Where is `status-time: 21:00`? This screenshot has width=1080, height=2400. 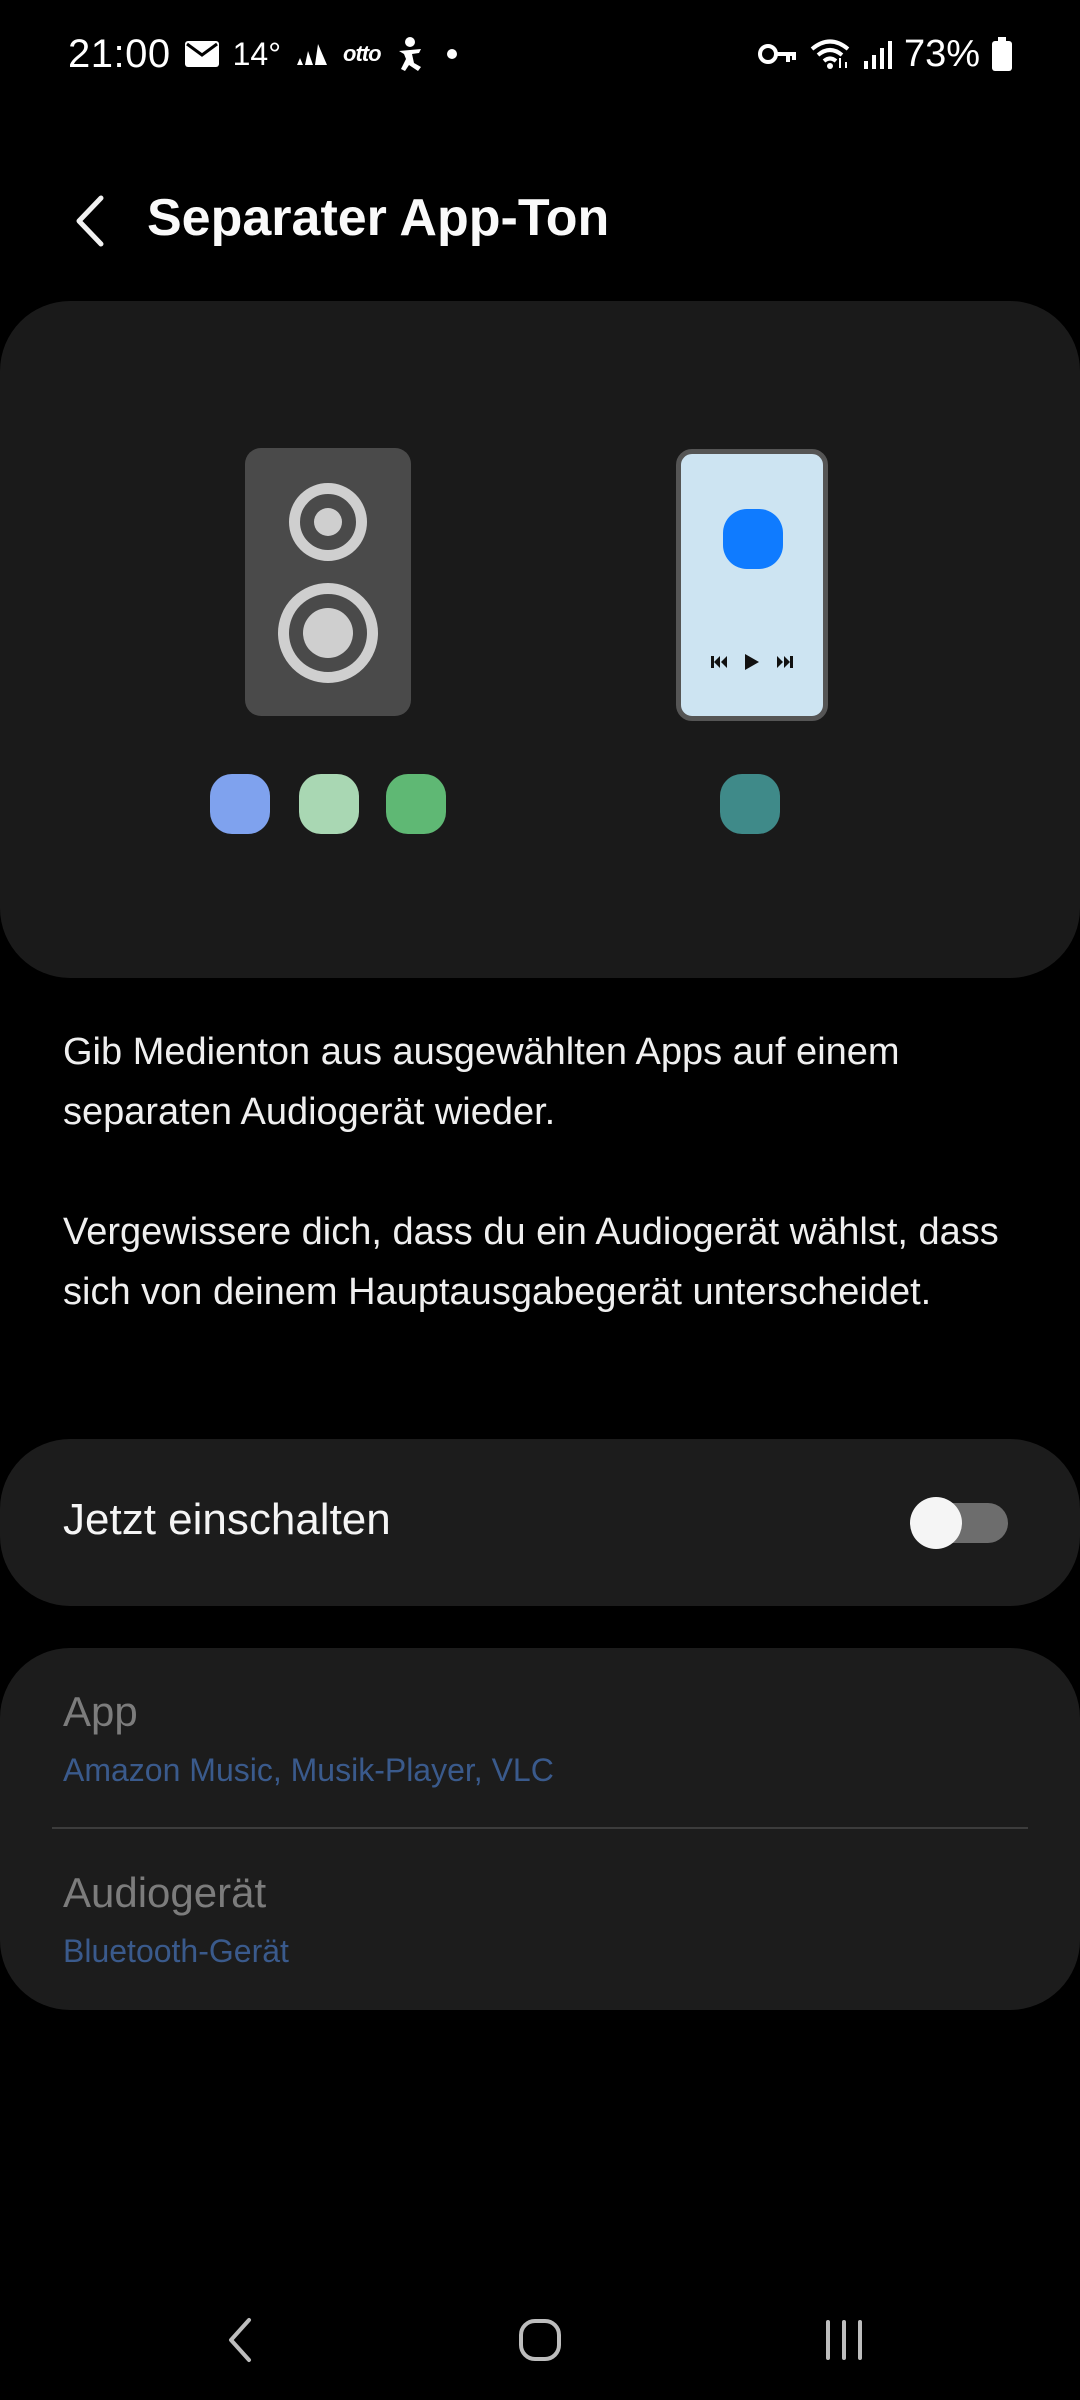 status-time: 21:00 is located at coordinates (119, 53).